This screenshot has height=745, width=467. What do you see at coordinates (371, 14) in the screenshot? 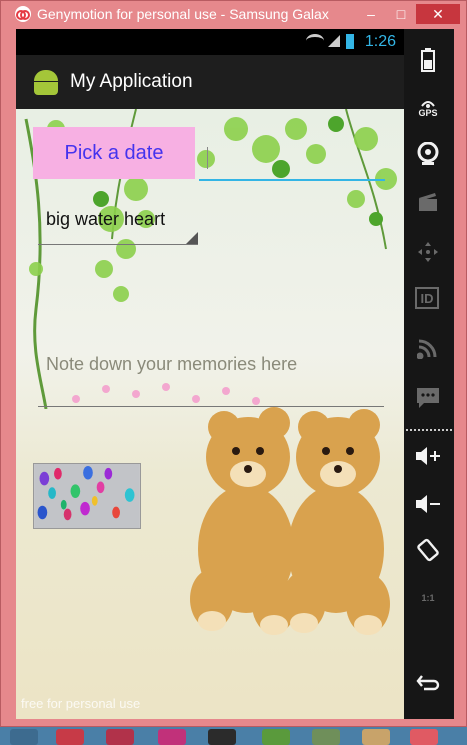
I see `minimize-button: –` at bounding box center [371, 14].